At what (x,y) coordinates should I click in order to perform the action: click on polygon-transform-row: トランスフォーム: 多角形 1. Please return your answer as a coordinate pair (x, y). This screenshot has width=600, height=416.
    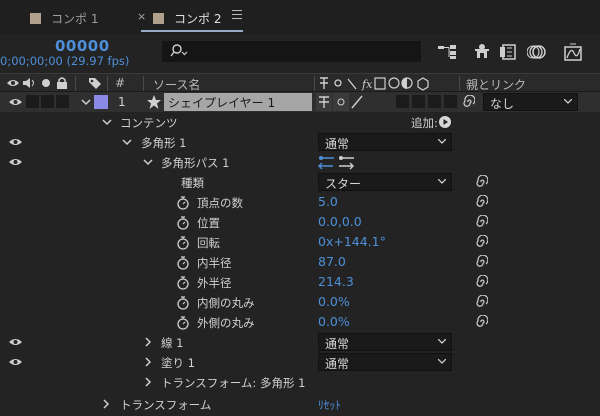
    Looking at the image, I should click on (300, 382).